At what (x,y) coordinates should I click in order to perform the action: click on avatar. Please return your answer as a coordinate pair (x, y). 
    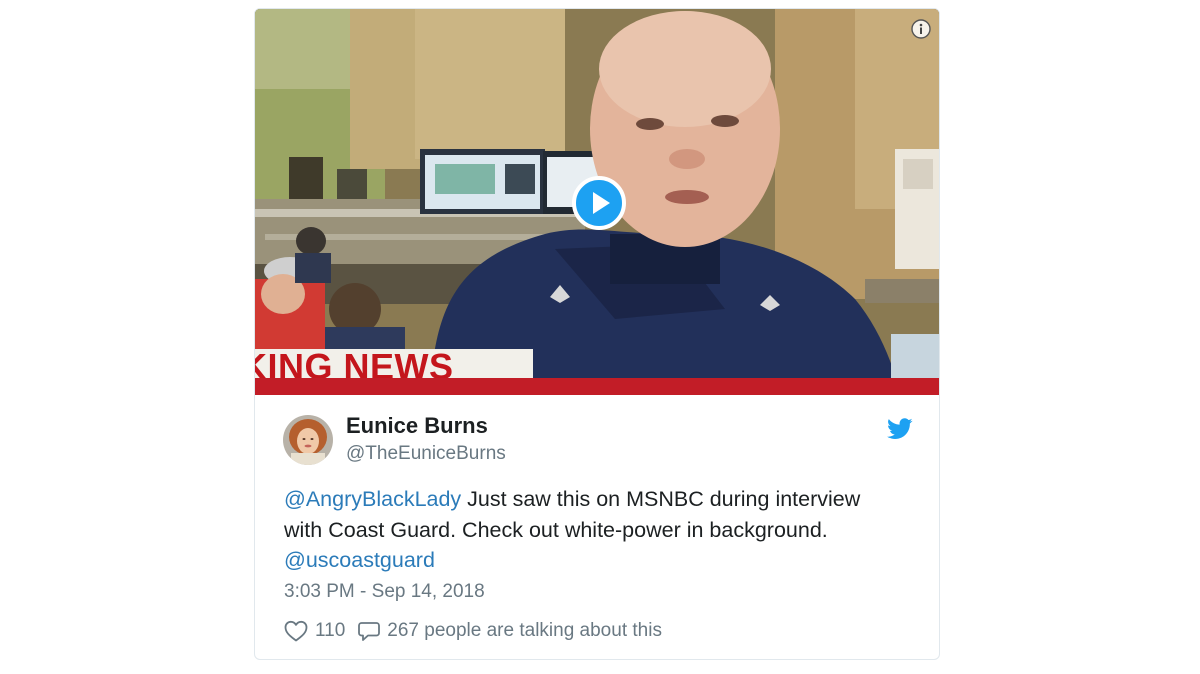
    Looking at the image, I should click on (308, 440).